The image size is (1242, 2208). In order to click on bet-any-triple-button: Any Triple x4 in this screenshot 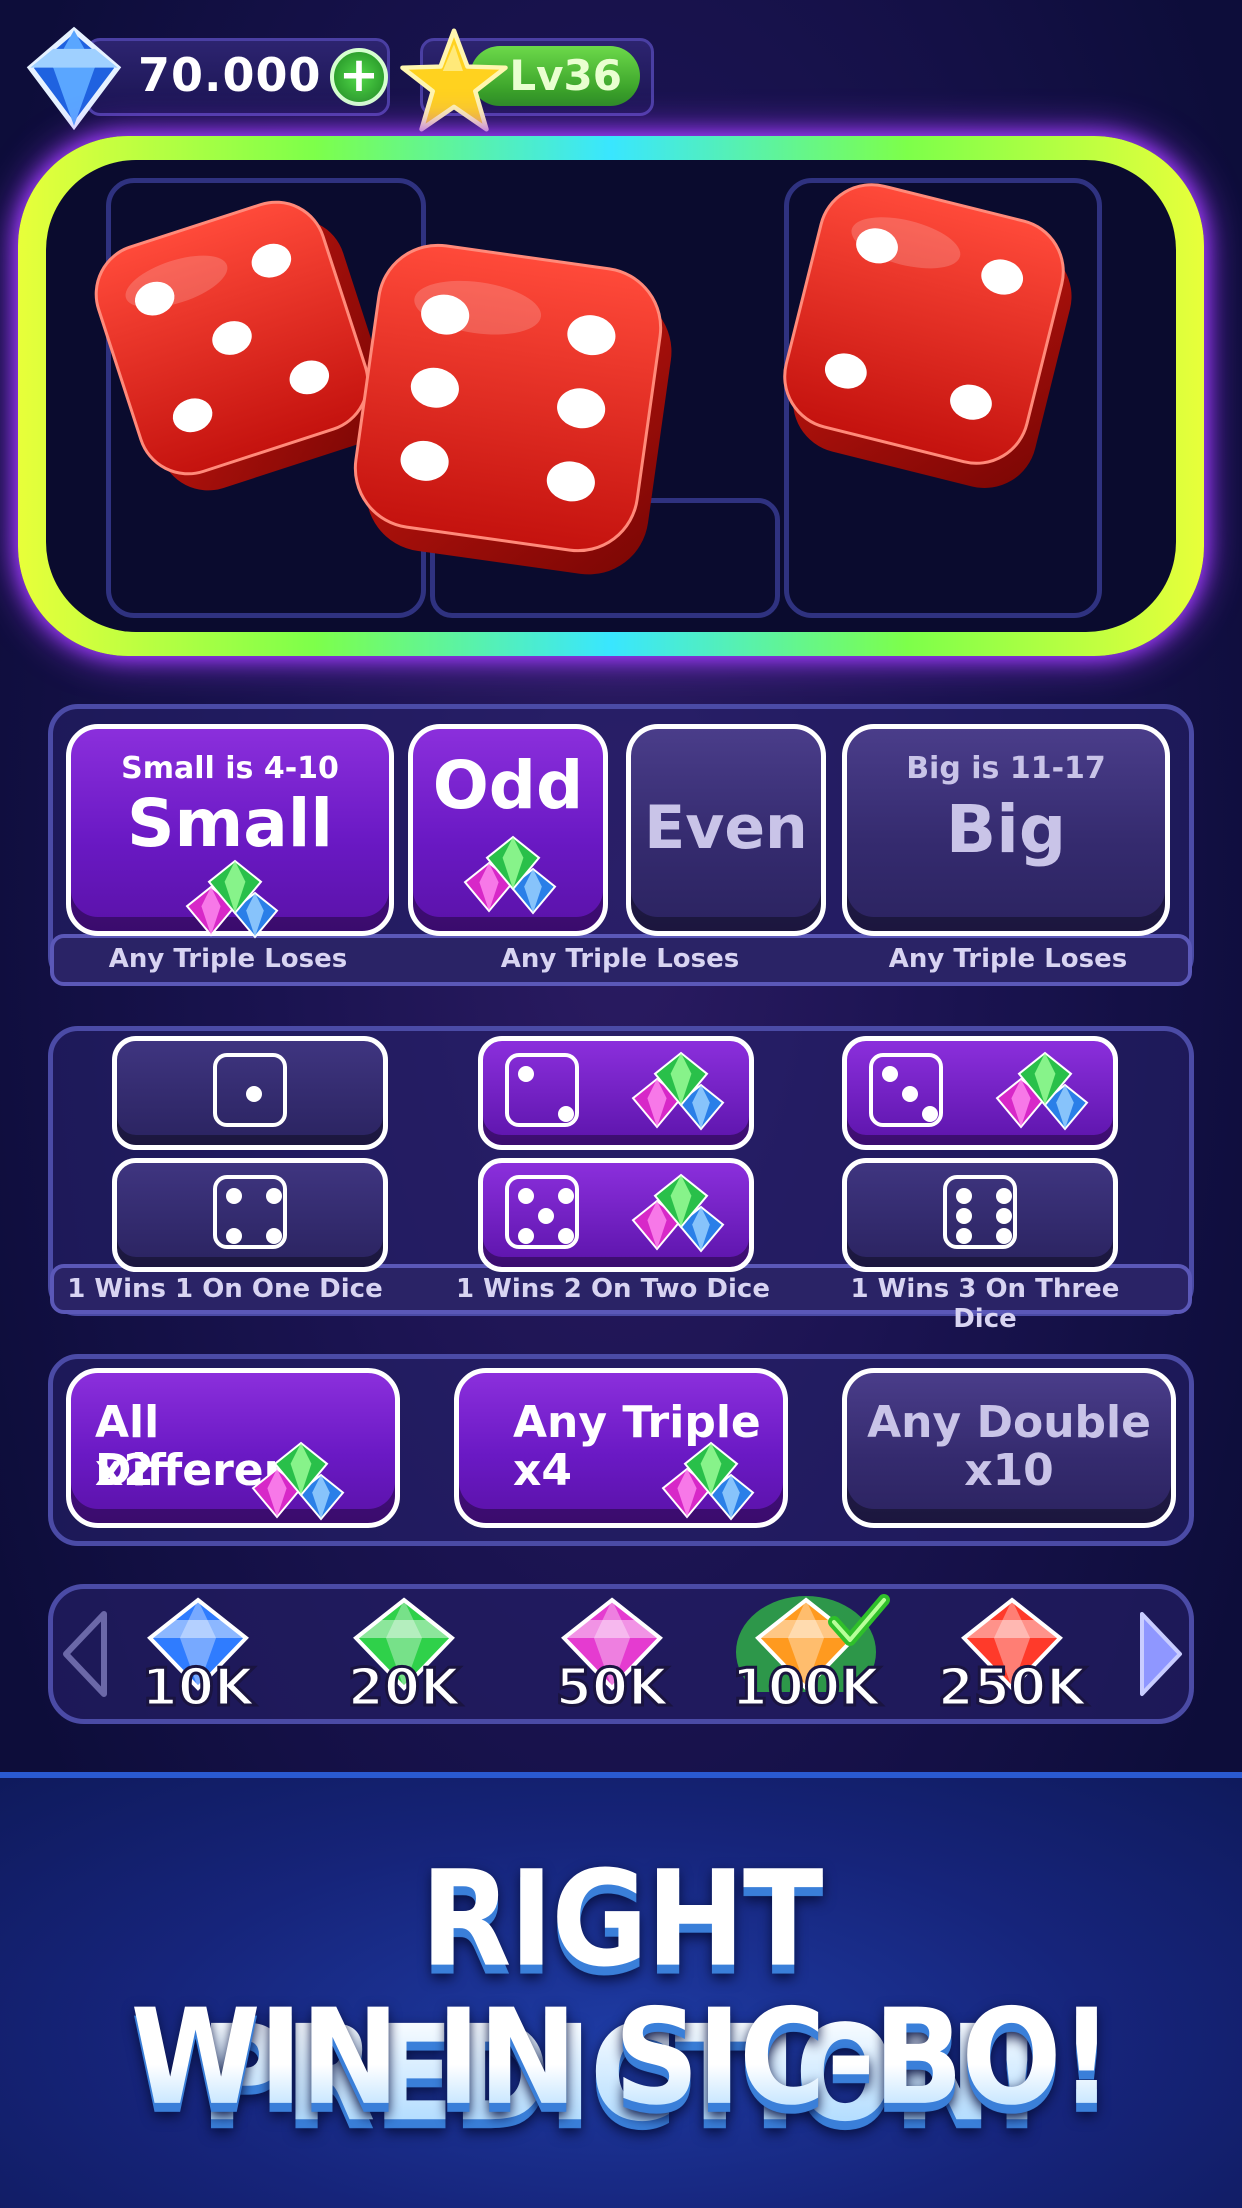, I will do `click(621, 1448)`.